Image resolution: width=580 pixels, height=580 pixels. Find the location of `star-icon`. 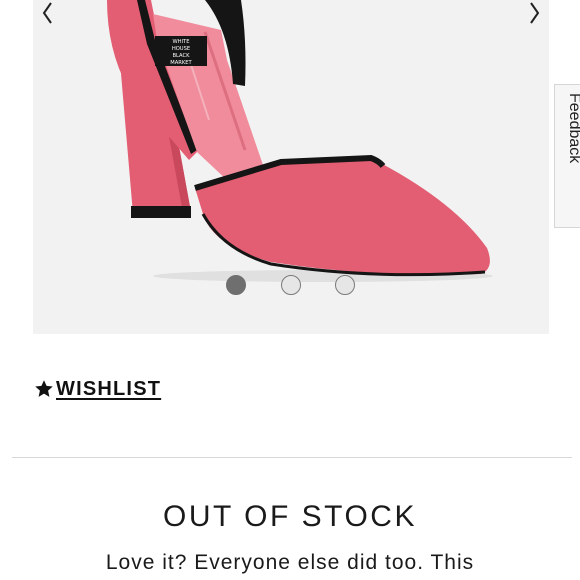

star-icon is located at coordinates (44, 388).